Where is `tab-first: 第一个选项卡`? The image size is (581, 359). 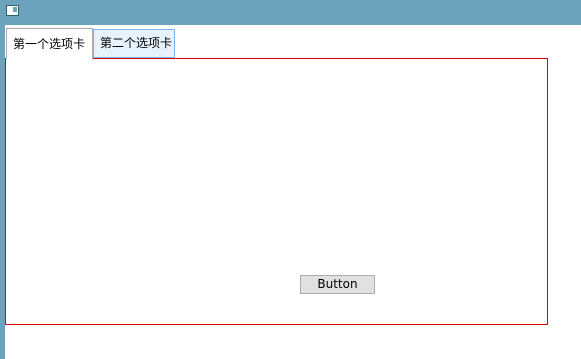 tab-first: 第一个选项卡 is located at coordinates (49, 43).